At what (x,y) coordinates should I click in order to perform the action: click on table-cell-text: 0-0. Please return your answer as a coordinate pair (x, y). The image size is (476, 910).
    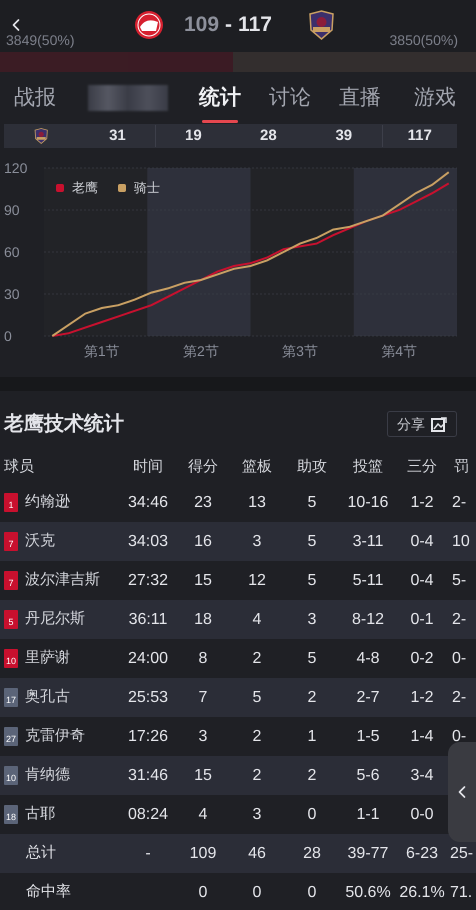
    Looking at the image, I should click on (422, 814).